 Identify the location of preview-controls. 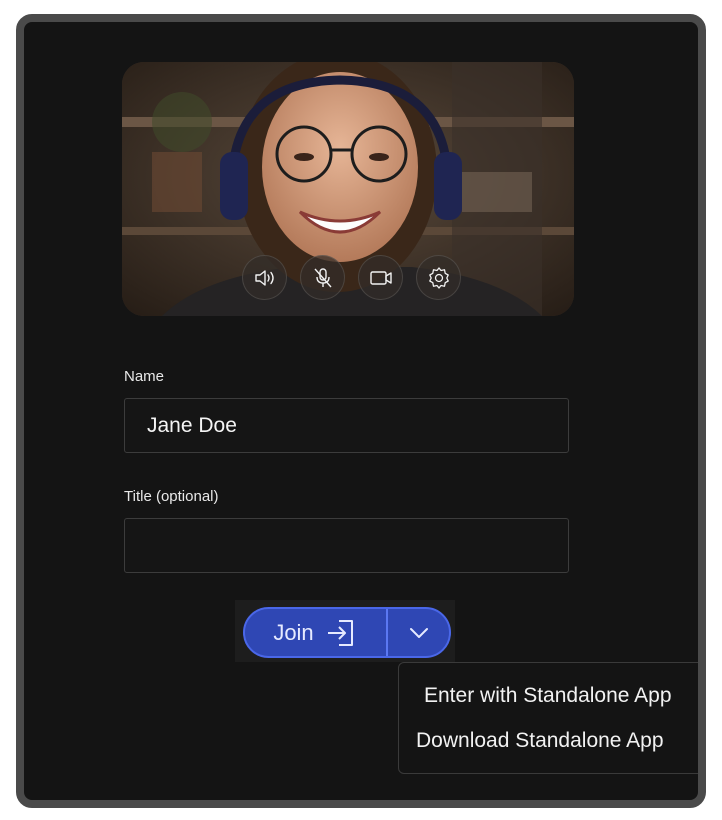
(351, 277).